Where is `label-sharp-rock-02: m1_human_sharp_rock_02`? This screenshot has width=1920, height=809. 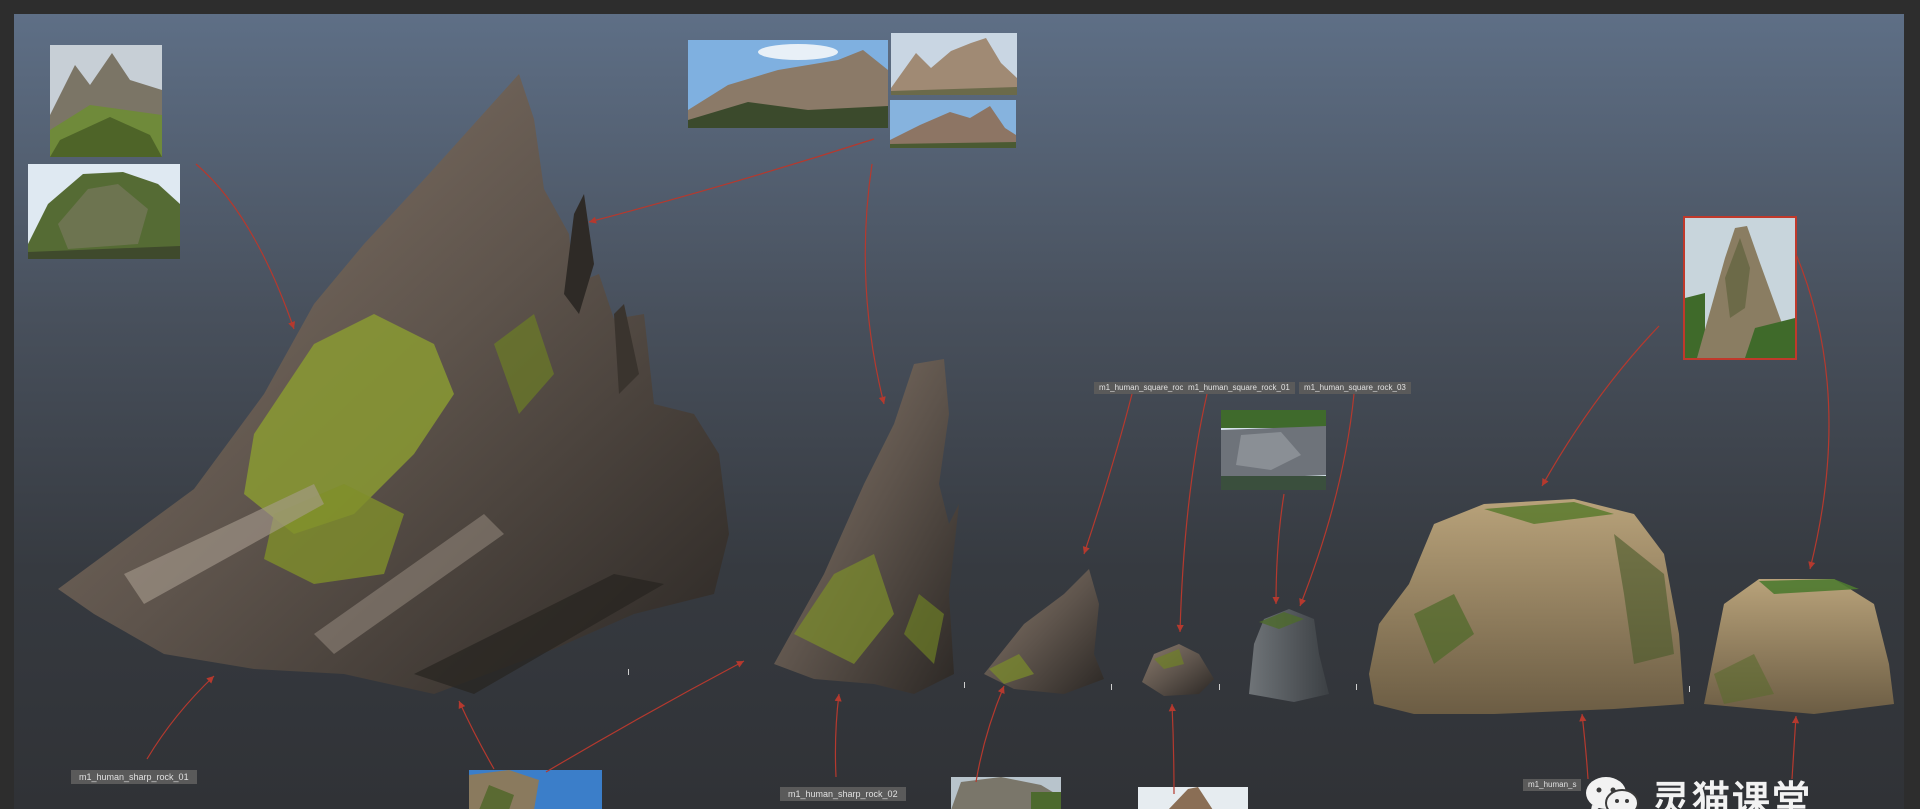 label-sharp-rock-02: m1_human_sharp_rock_02 is located at coordinates (843, 794).